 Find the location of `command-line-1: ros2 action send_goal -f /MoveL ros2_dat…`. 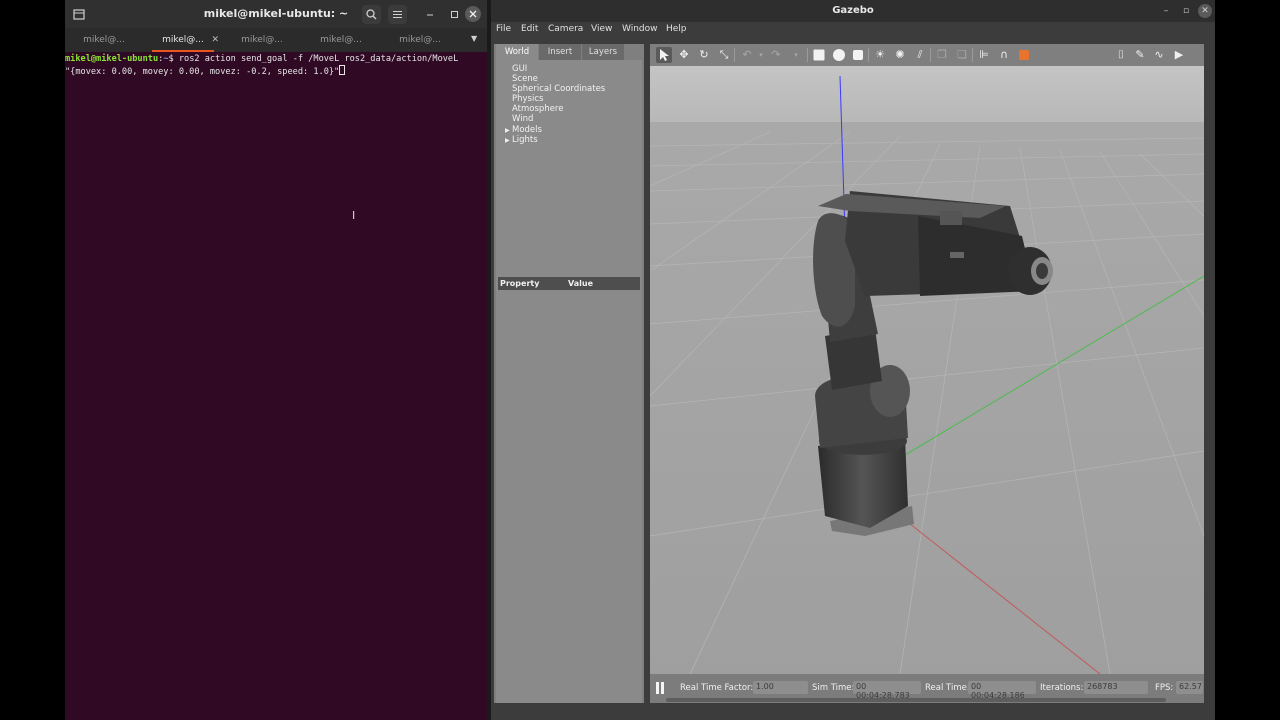

command-line-1: ros2 action send_goal -f /MoveL ros2_dat… is located at coordinates (318, 59).